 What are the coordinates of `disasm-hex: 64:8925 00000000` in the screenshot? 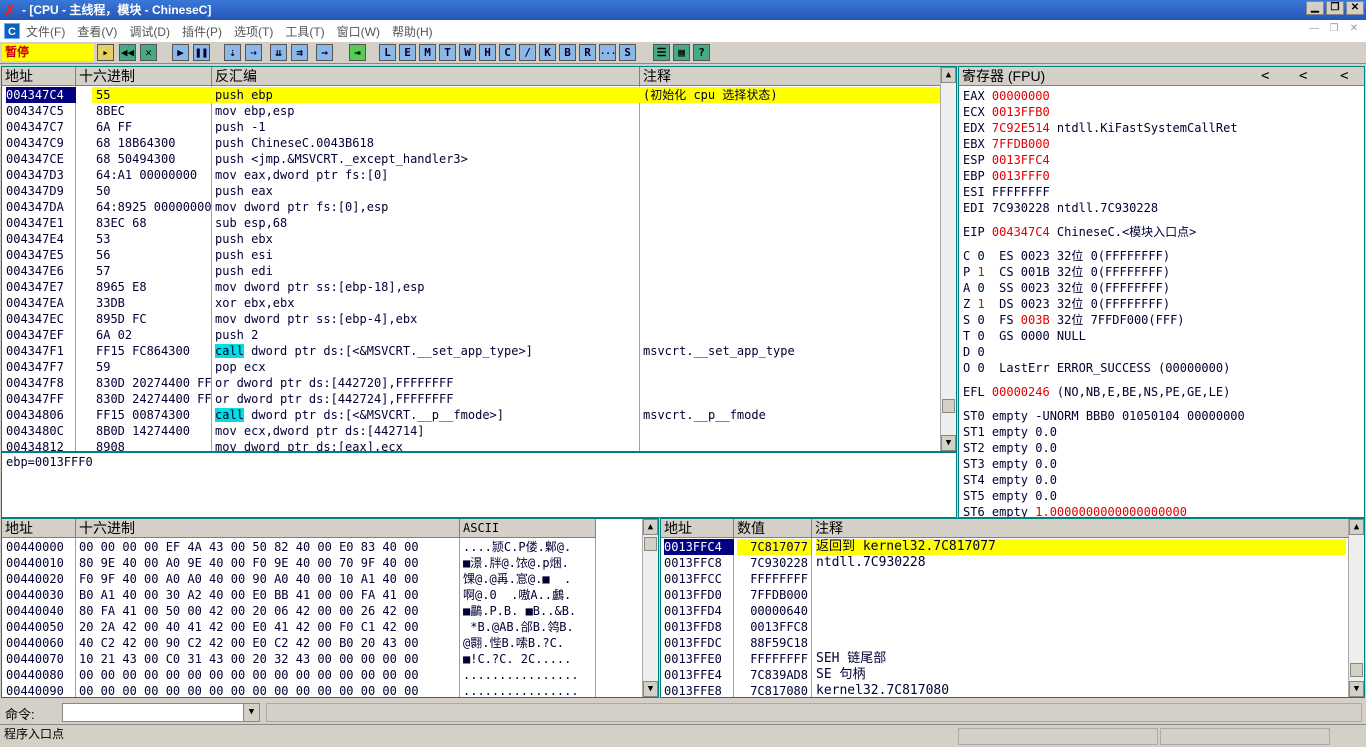 It's located at (154, 207).